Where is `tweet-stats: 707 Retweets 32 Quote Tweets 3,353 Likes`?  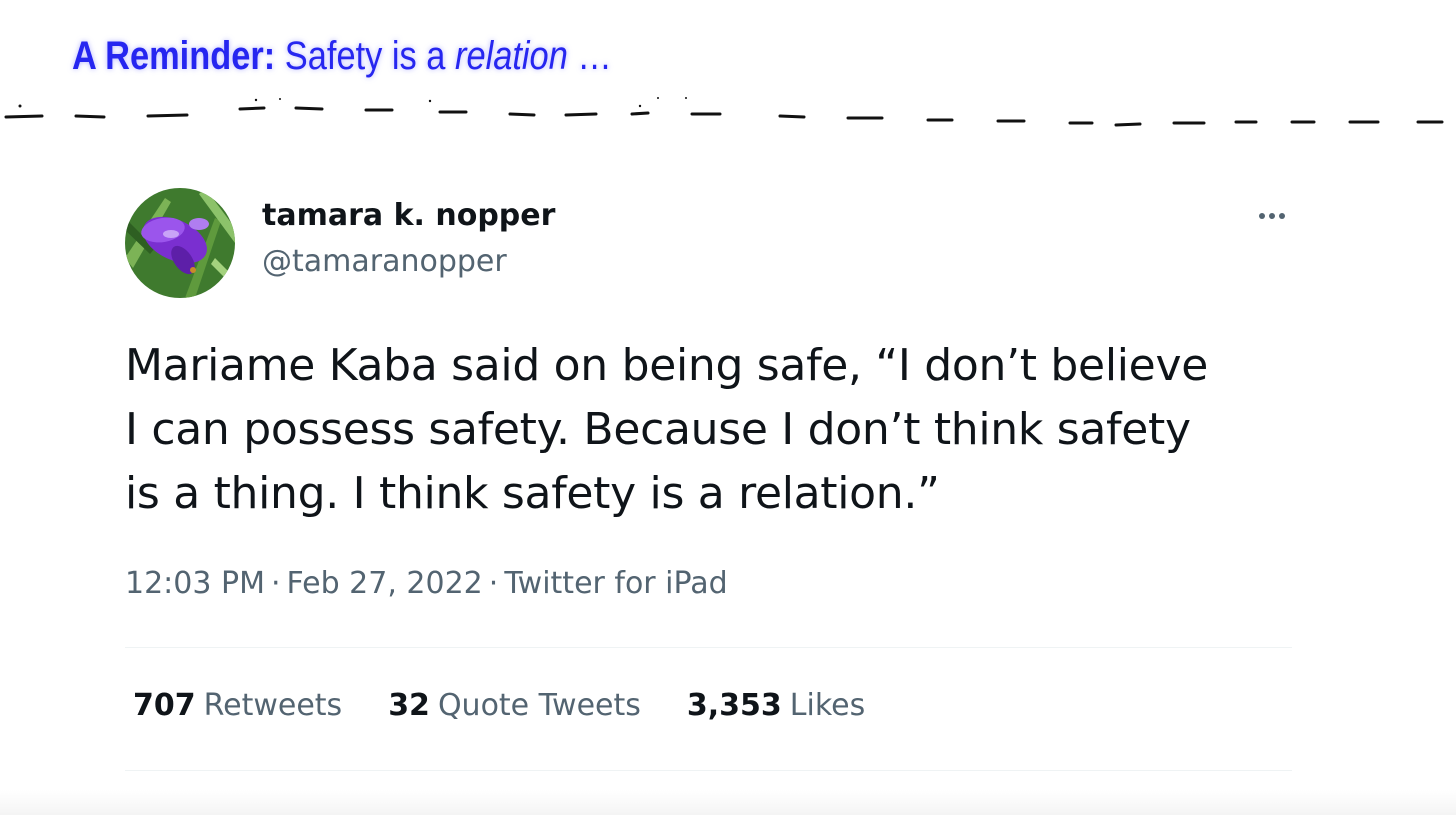
tweet-stats: 707 Retweets 32 Quote Tweets 3,353 Likes is located at coordinates (499, 705).